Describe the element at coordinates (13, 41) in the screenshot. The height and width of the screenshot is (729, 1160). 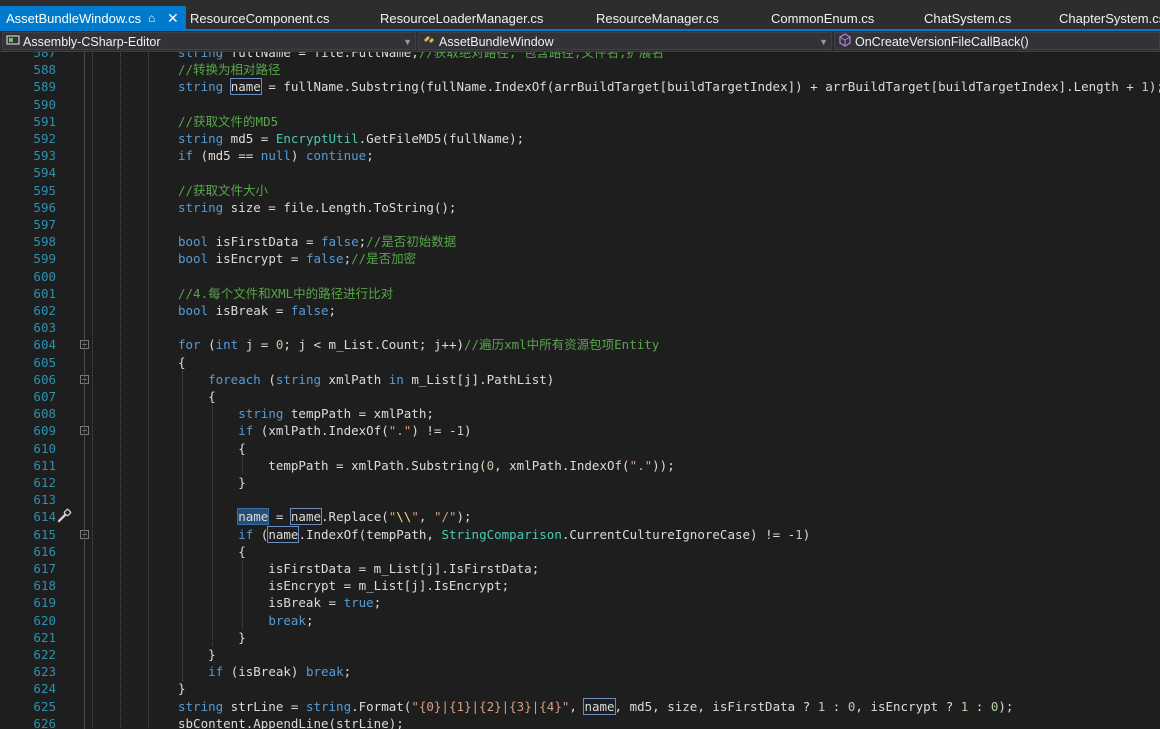
I see `project-icon` at that location.